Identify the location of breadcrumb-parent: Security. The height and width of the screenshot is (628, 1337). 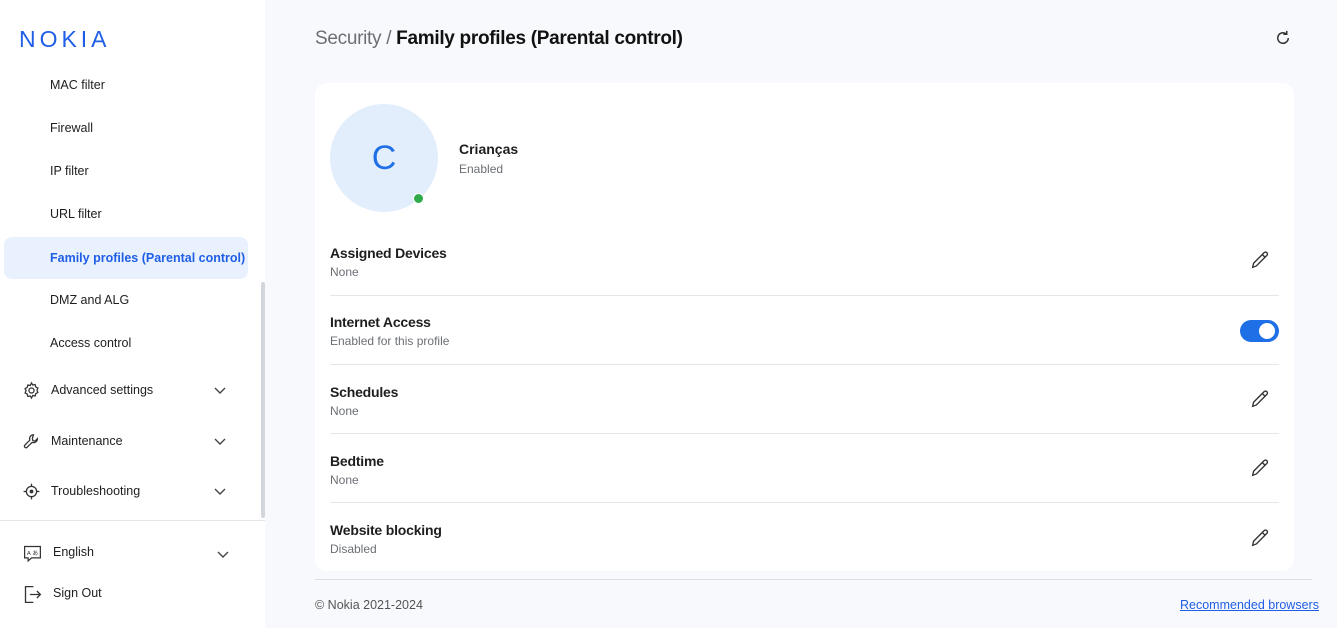
(348, 38).